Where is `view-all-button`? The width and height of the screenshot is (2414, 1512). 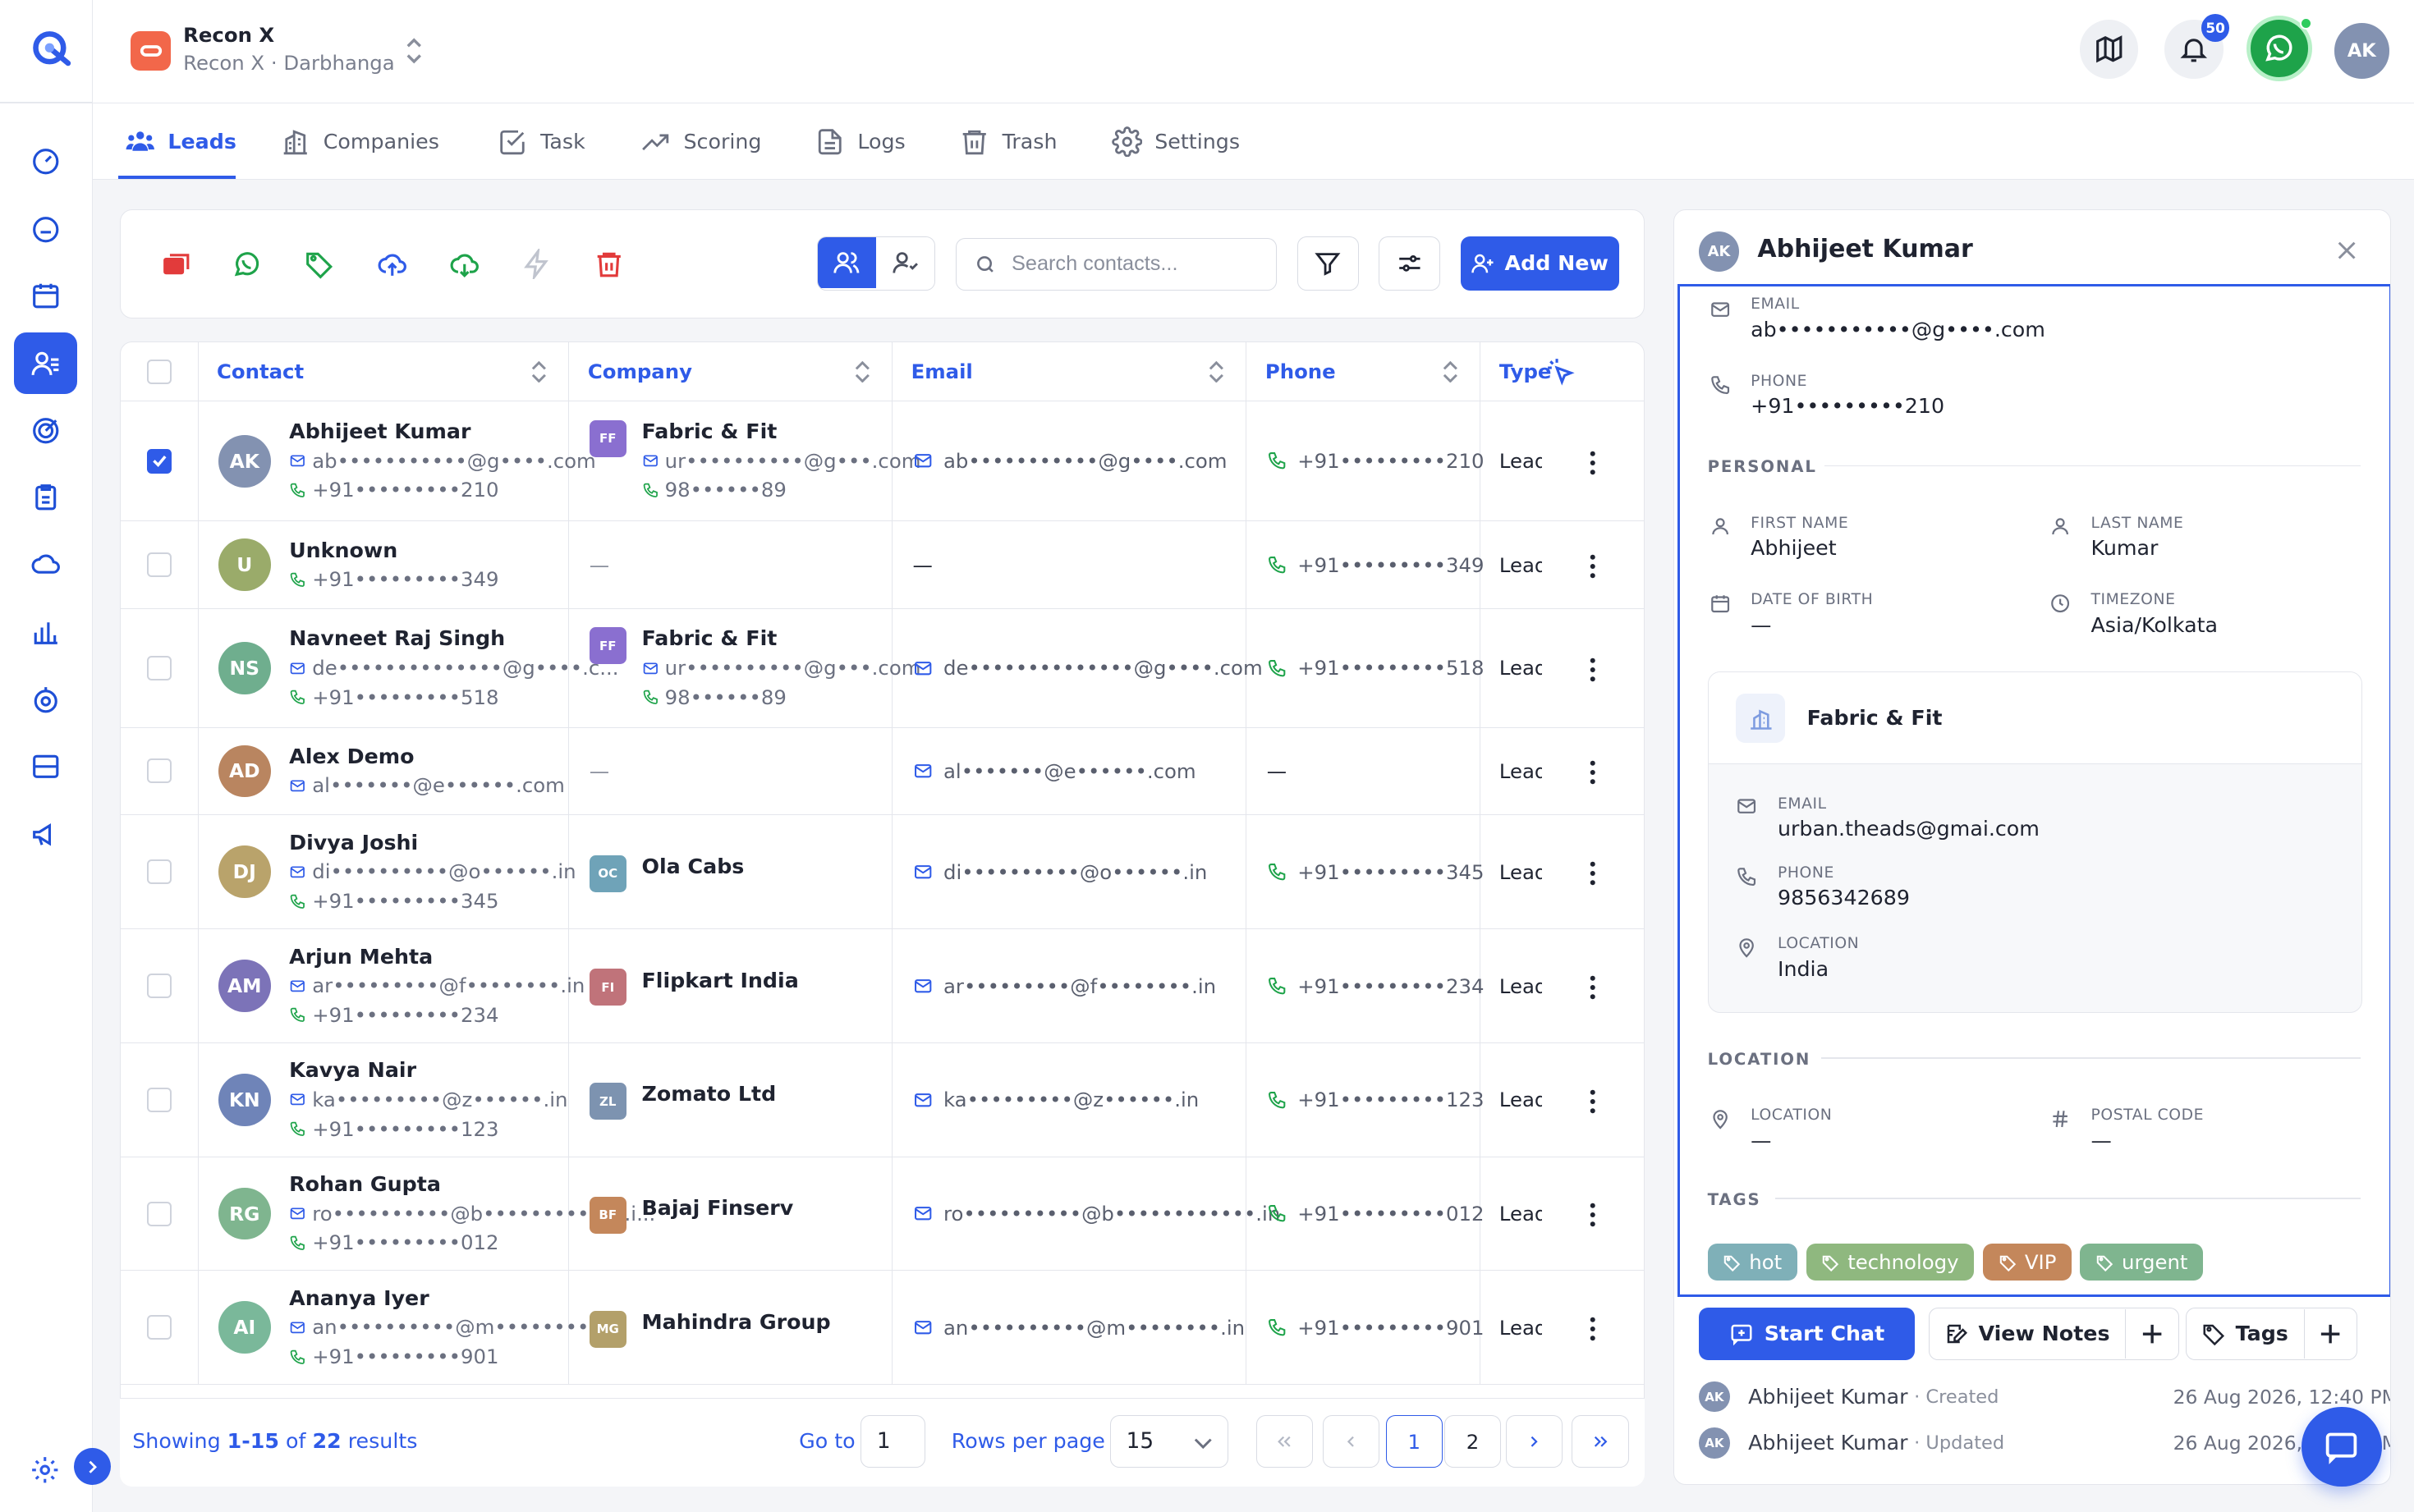 view-all-button is located at coordinates (846, 262).